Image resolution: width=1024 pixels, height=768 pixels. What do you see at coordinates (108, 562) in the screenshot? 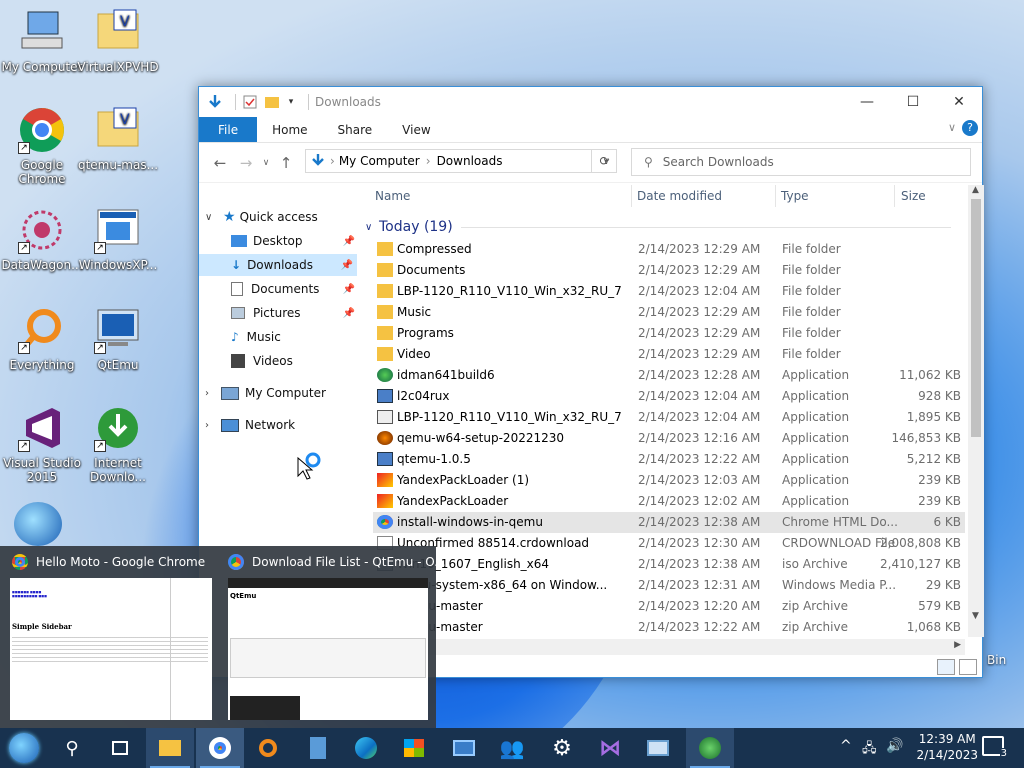
I see `thumbnail-title-chrome: Hello Moto - Google Chrome` at bounding box center [108, 562].